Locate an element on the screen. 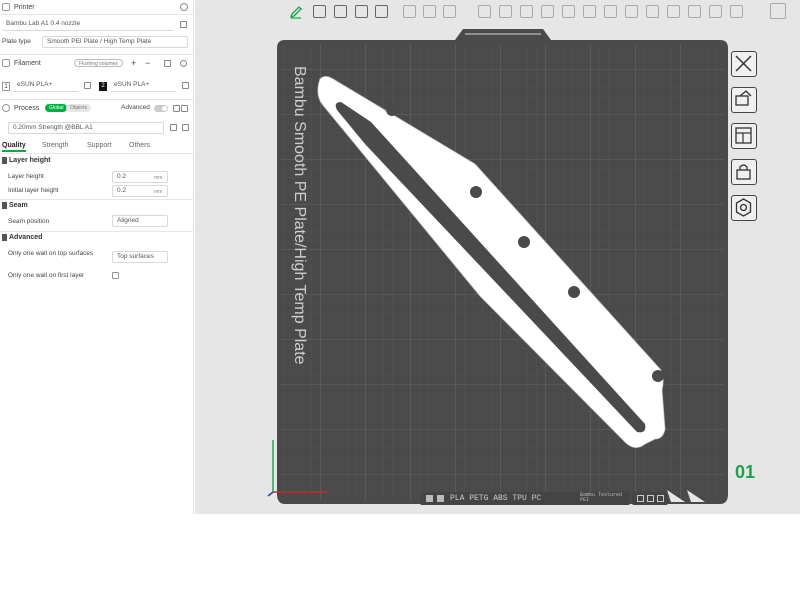 This screenshot has height=599, width=800. process-preset-select: 0.20mm Strength @BBL A1 is located at coordinates (86, 128).